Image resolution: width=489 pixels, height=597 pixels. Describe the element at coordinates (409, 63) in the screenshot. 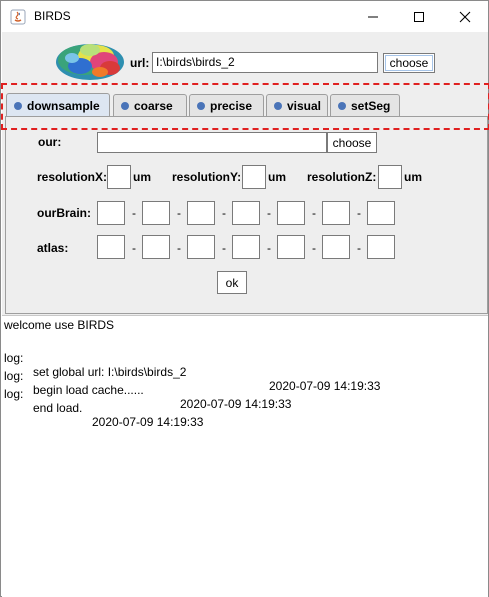

I see `url-choose-button: choose` at that location.